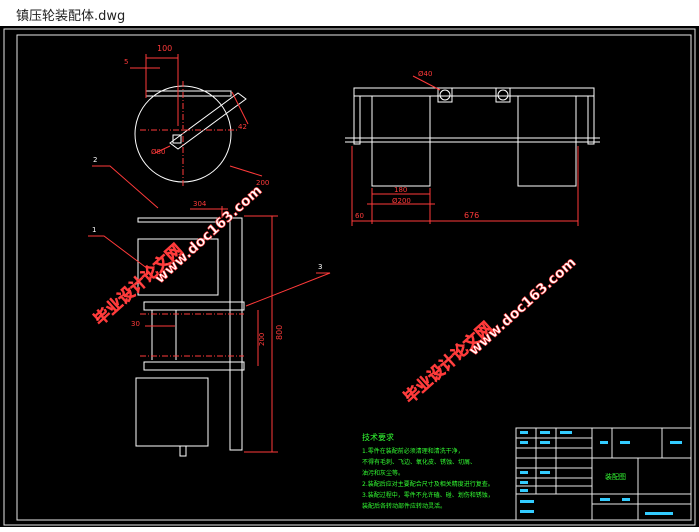 Image resolution: width=699 pixels, height=532 pixels. What do you see at coordinates (279, 332) in the screenshot?
I see `dim-800: 800` at bounding box center [279, 332].